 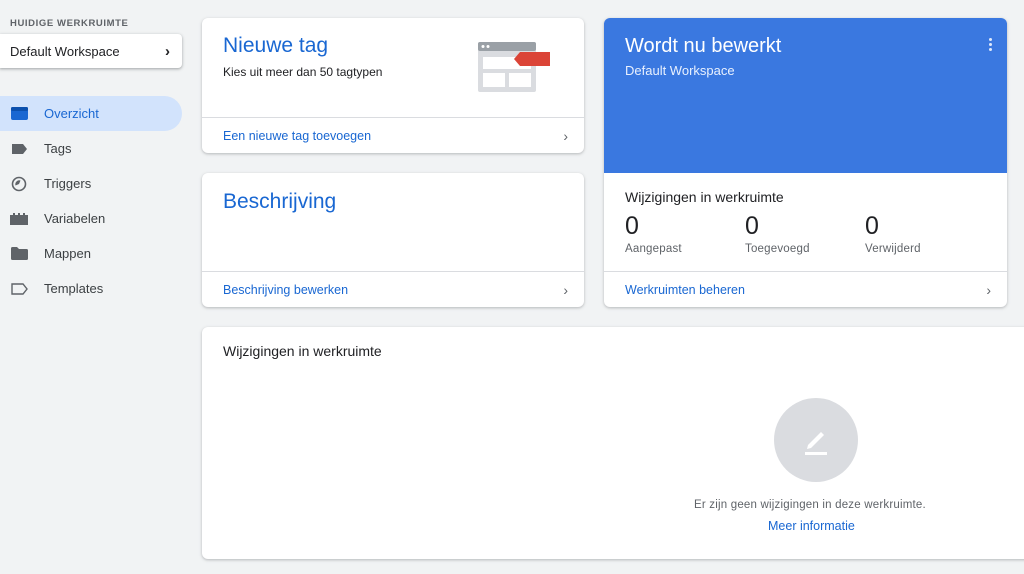 What do you see at coordinates (19, 114) in the screenshot?
I see `overview-icon` at bounding box center [19, 114].